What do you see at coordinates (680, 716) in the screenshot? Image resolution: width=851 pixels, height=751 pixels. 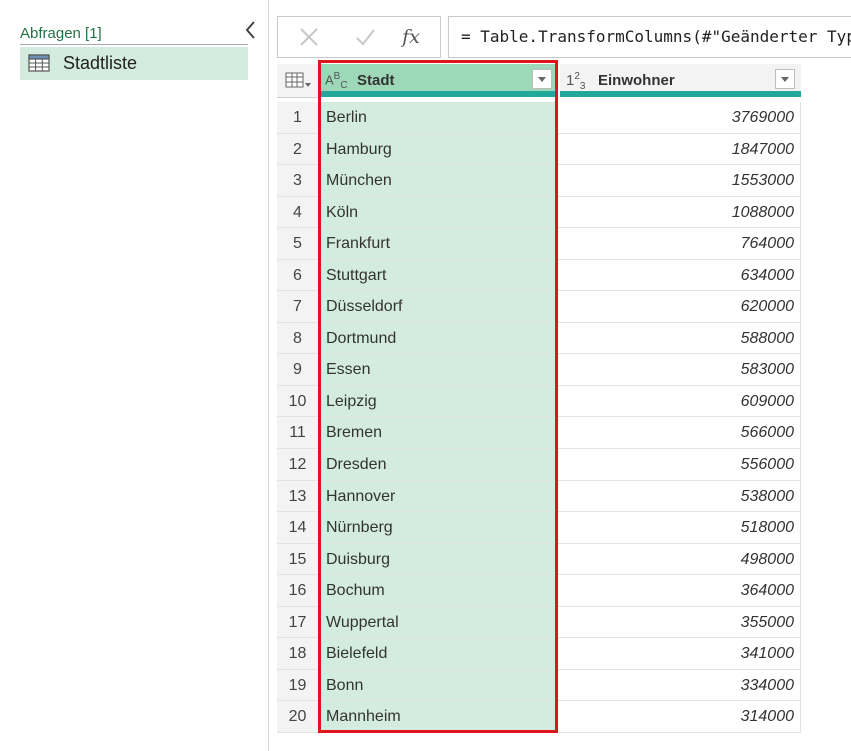 I see `cell-einwohner: 314000` at bounding box center [680, 716].